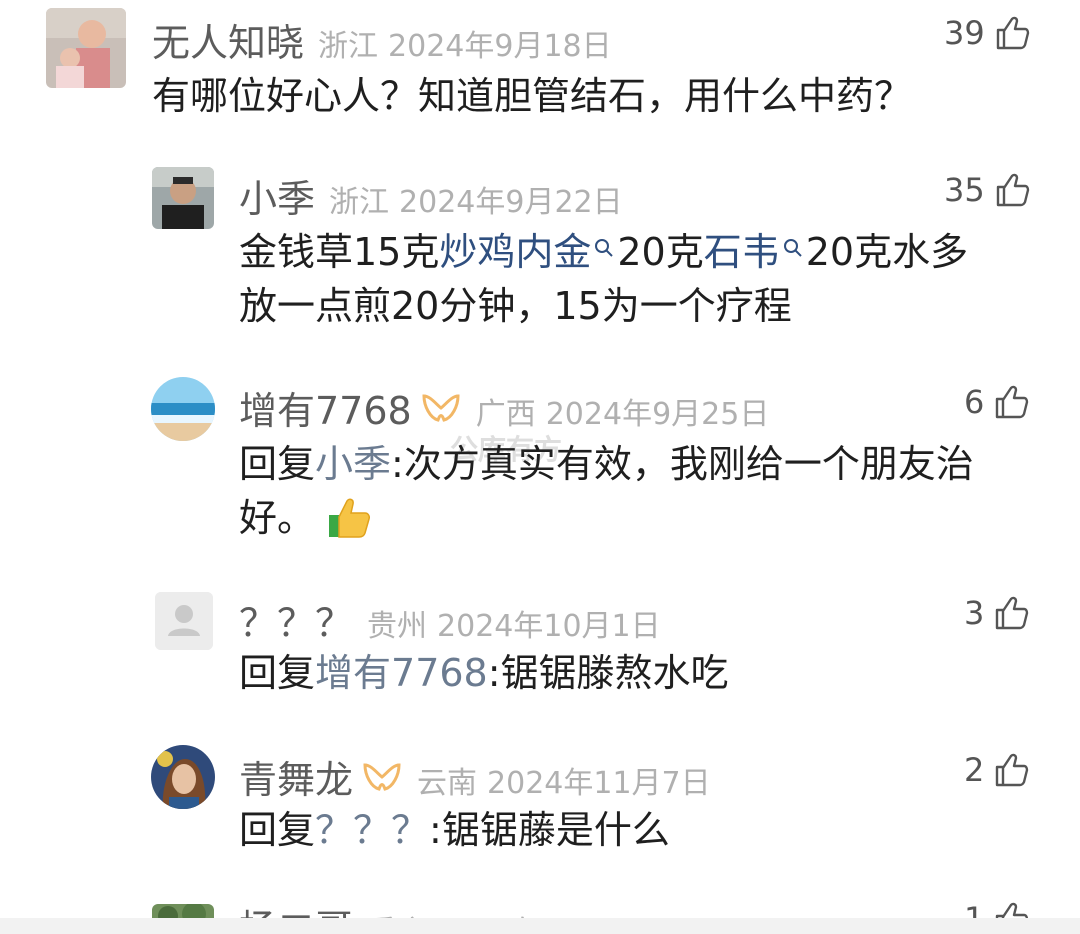 This screenshot has width=1080, height=934. What do you see at coordinates (515, 306) in the screenshot?
I see `comment-line: 放一点煎20分钟，15为一个疗程` at bounding box center [515, 306].